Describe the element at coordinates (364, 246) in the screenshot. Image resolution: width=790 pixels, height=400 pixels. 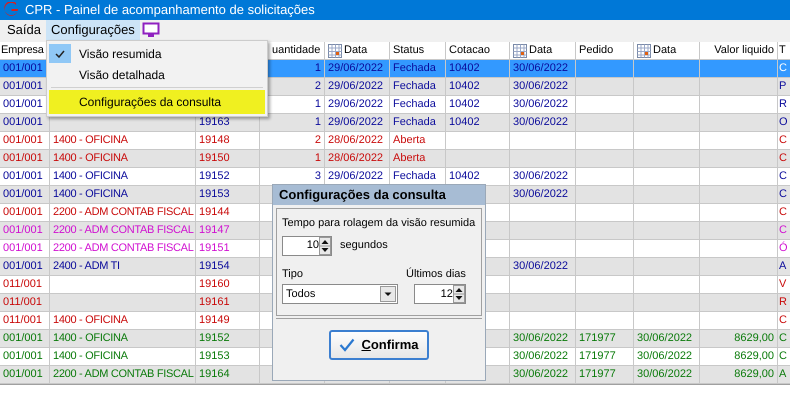
I see `unit-label: segundos` at that location.